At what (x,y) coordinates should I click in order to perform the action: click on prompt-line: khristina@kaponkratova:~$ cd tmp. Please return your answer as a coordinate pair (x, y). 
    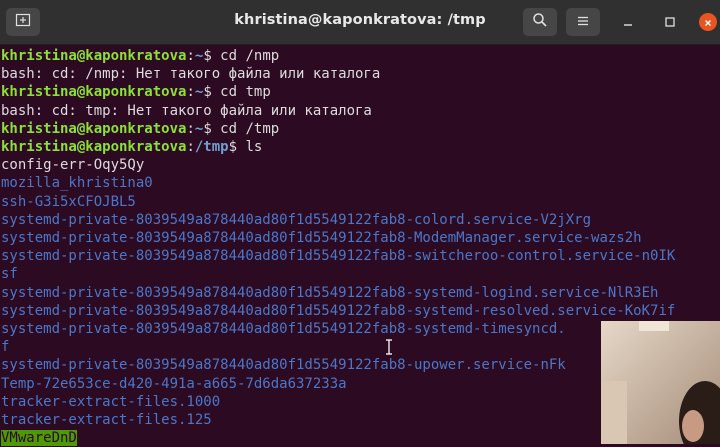
    Looking at the image, I should click on (136, 92).